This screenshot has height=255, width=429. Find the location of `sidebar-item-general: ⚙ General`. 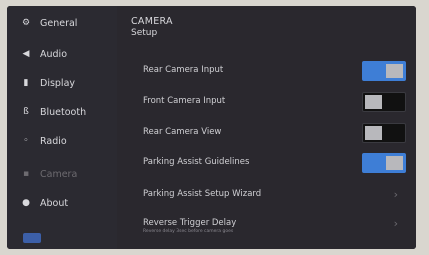

sidebar-item-general: ⚙ General is located at coordinates (62, 23).